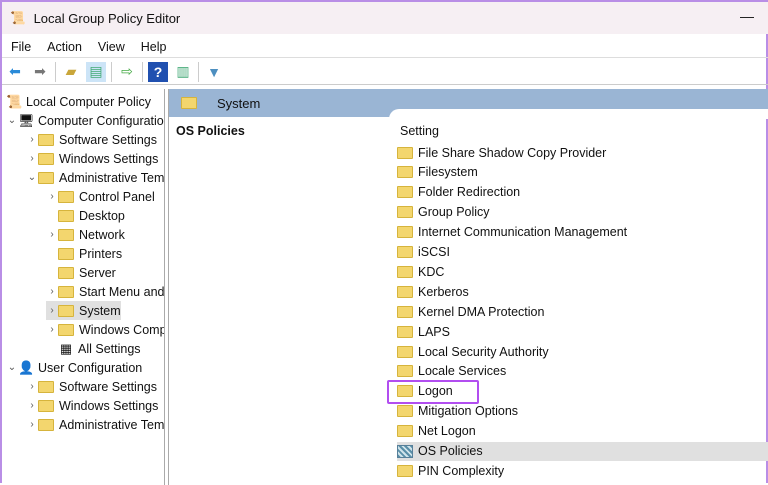 Image resolution: width=768 pixels, height=485 pixels. I want to click on toolbar: ⬅ ➡ ▰ ▤ ⇨ ? ▥ ▼, so click(385, 72).